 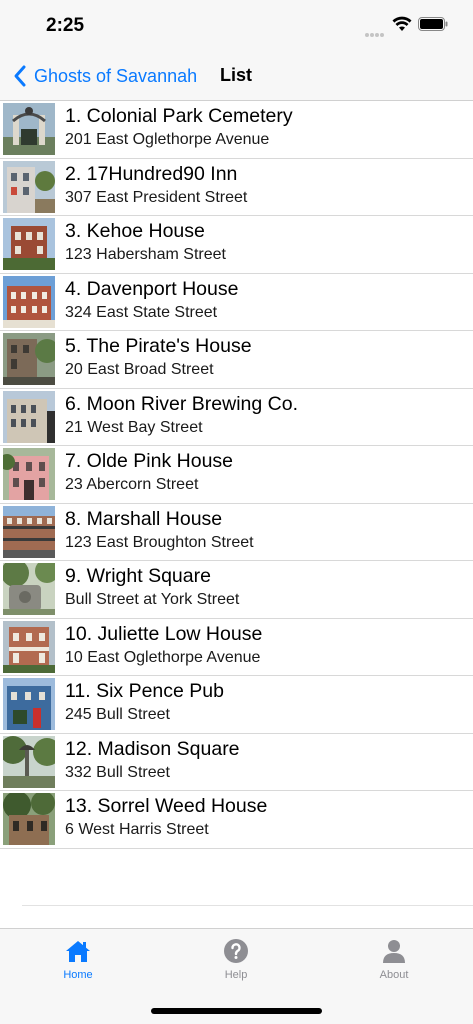 I want to click on status-bar: 2:25, so click(x=236, y=25).